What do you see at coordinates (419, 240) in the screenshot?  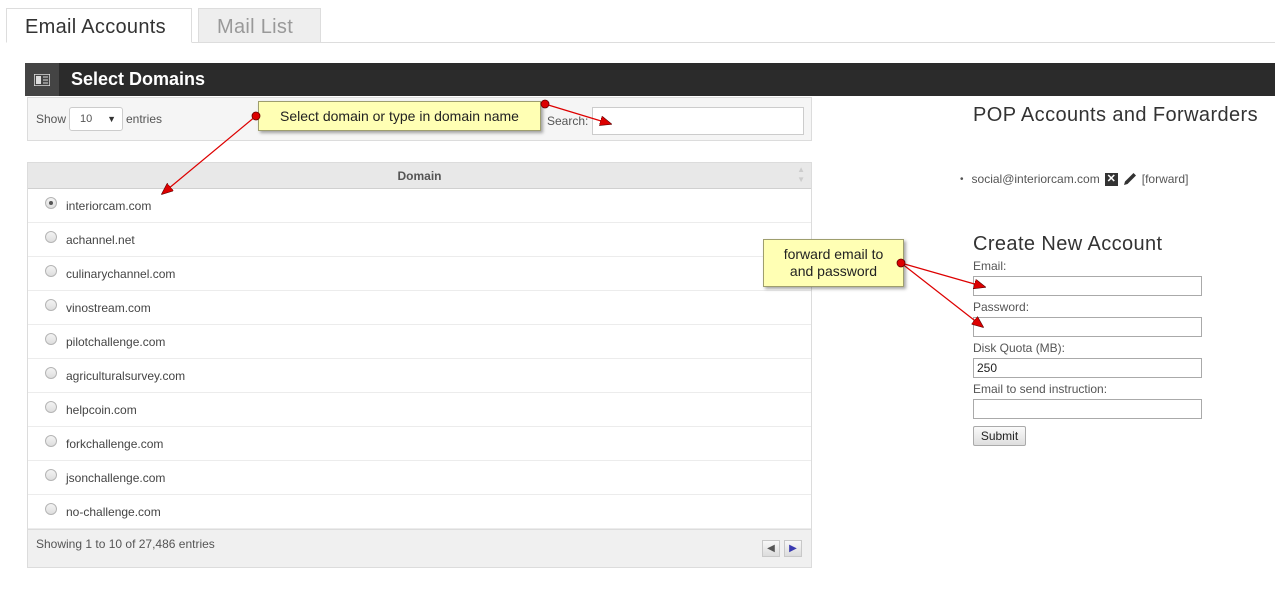 I see `table-row: achannel.net` at bounding box center [419, 240].